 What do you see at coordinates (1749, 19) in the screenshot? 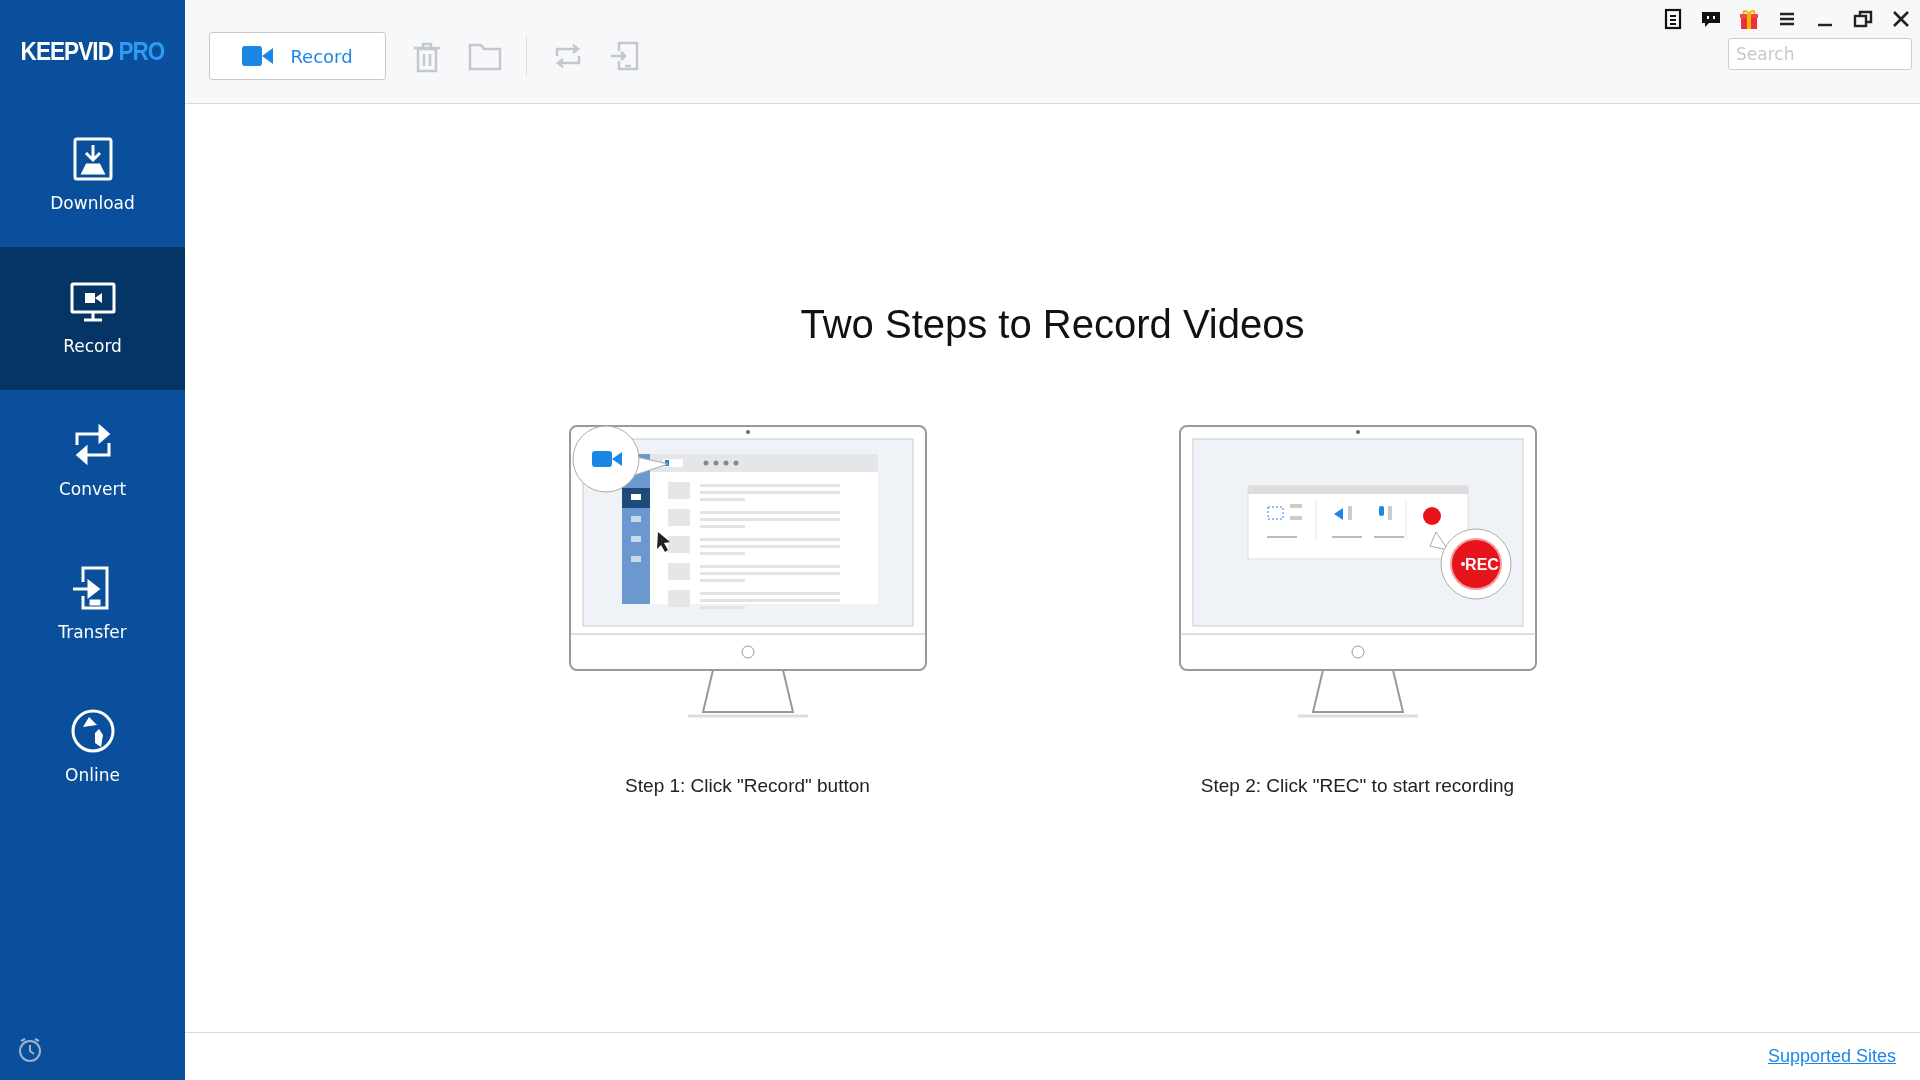
I see `gift-icon` at bounding box center [1749, 19].